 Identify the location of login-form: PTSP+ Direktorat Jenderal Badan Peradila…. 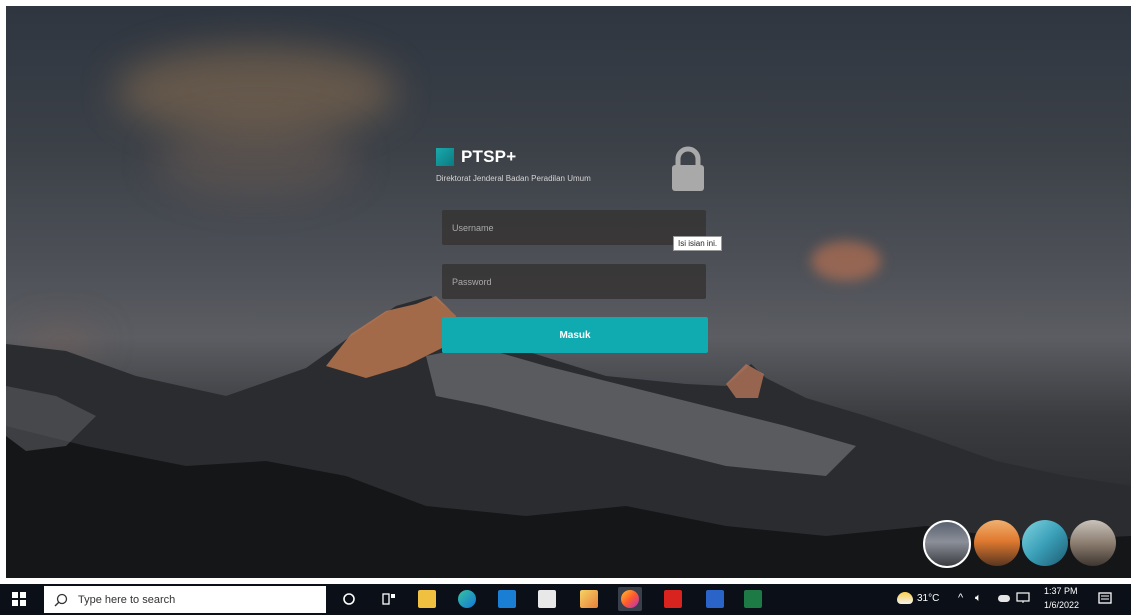
(572, 248).